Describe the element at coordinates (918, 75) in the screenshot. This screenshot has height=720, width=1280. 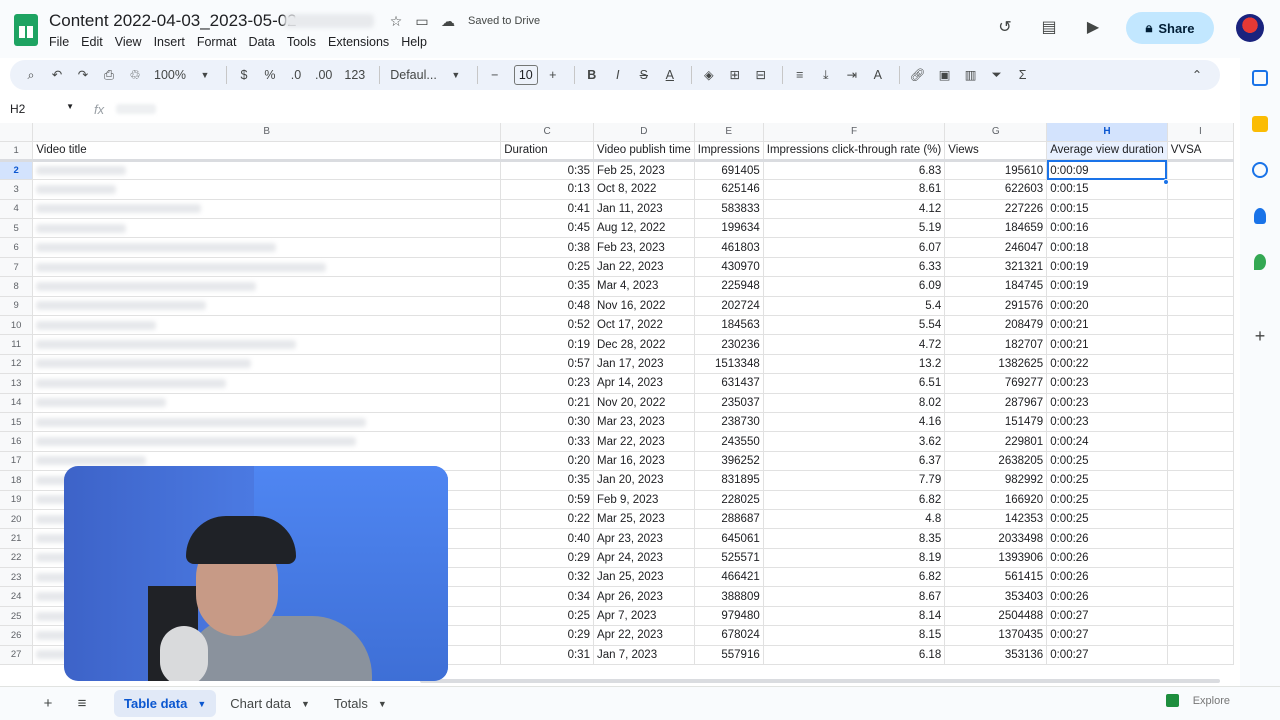
I see `insert-link-icon: 🔗︎` at that location.